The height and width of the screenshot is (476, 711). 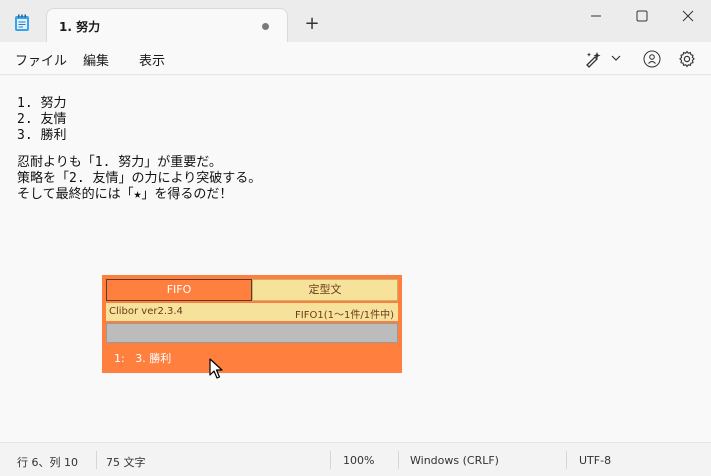 I want to click on unsaved-dot-icon, so click(x=265, y=26).